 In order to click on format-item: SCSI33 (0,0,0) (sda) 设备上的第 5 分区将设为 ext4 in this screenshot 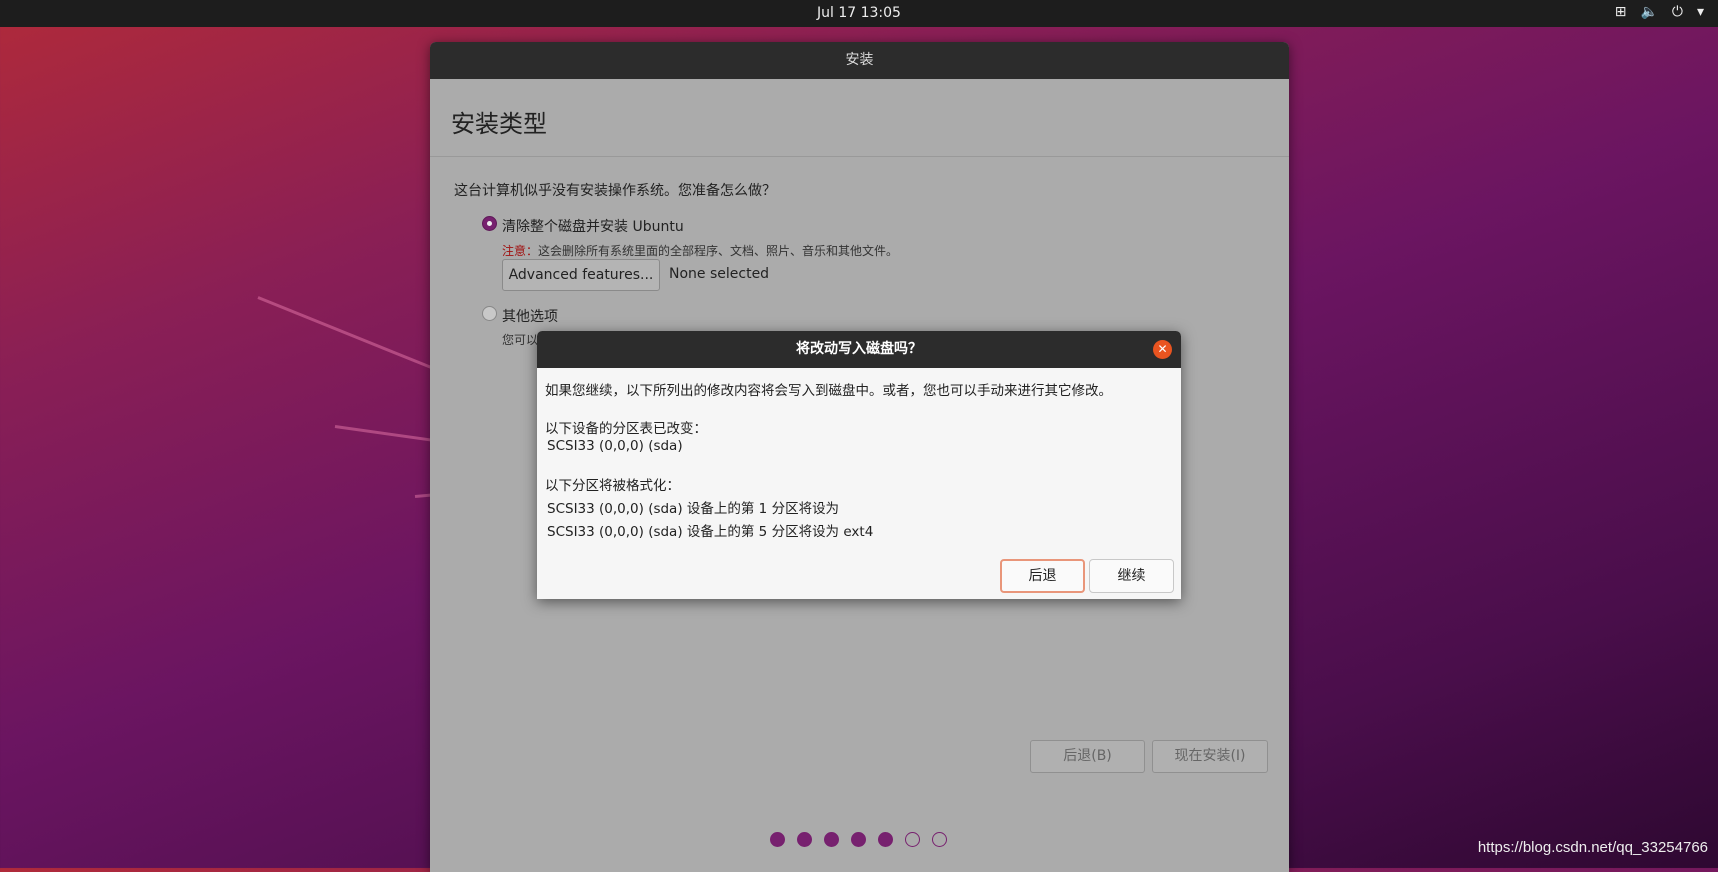, I will do `click(710, 532)`.